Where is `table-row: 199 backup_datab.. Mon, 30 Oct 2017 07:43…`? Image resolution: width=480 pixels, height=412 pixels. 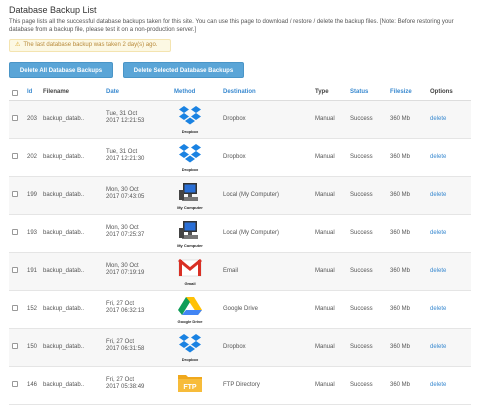 table-row: 199 backup_datab.. Mon, 30 Oct 2017 07:43… is located at coordinates (240, 196).